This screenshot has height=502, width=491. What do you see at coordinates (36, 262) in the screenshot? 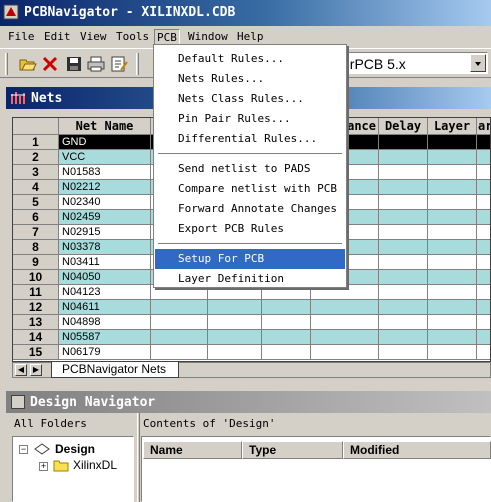
I see `row-number: 9` at bounding box center [36, 262].